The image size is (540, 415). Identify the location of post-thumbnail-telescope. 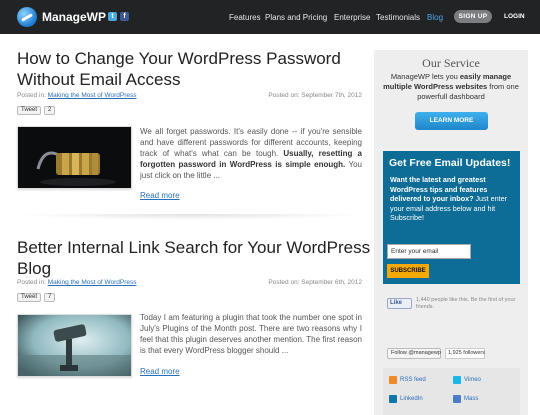
(74, 345).